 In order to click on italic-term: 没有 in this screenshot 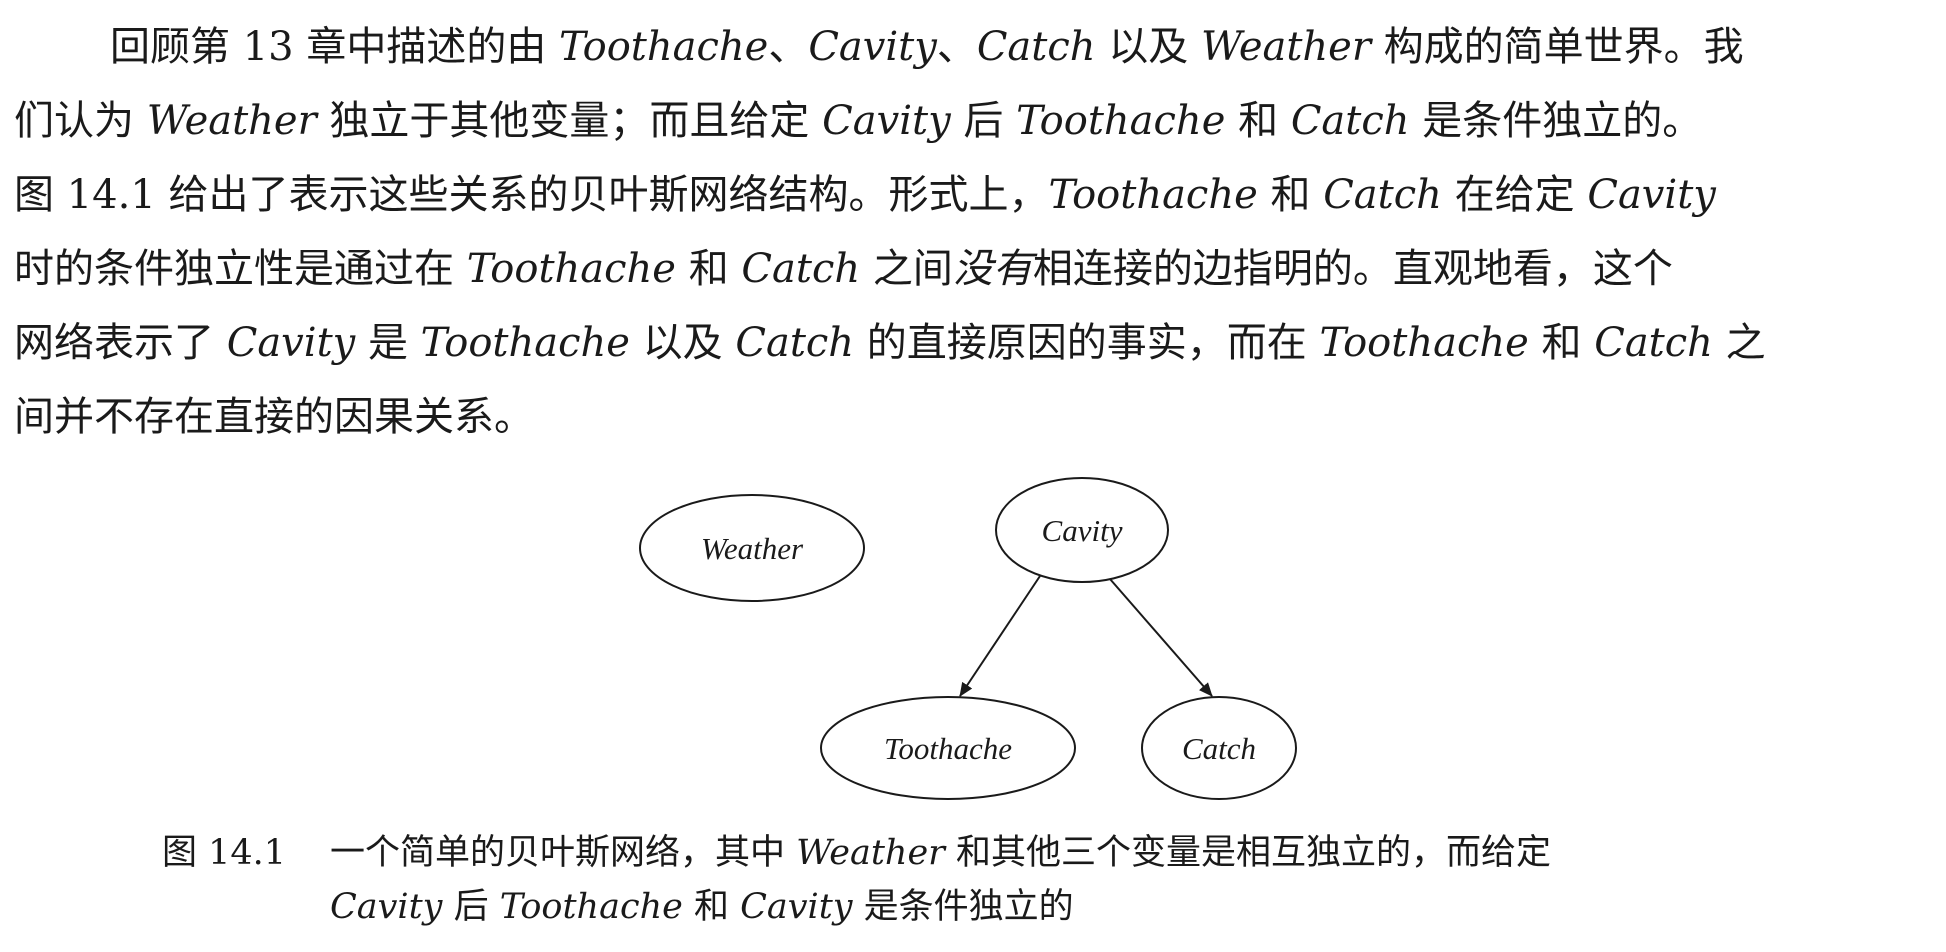, I will do `click(992, 269)`.